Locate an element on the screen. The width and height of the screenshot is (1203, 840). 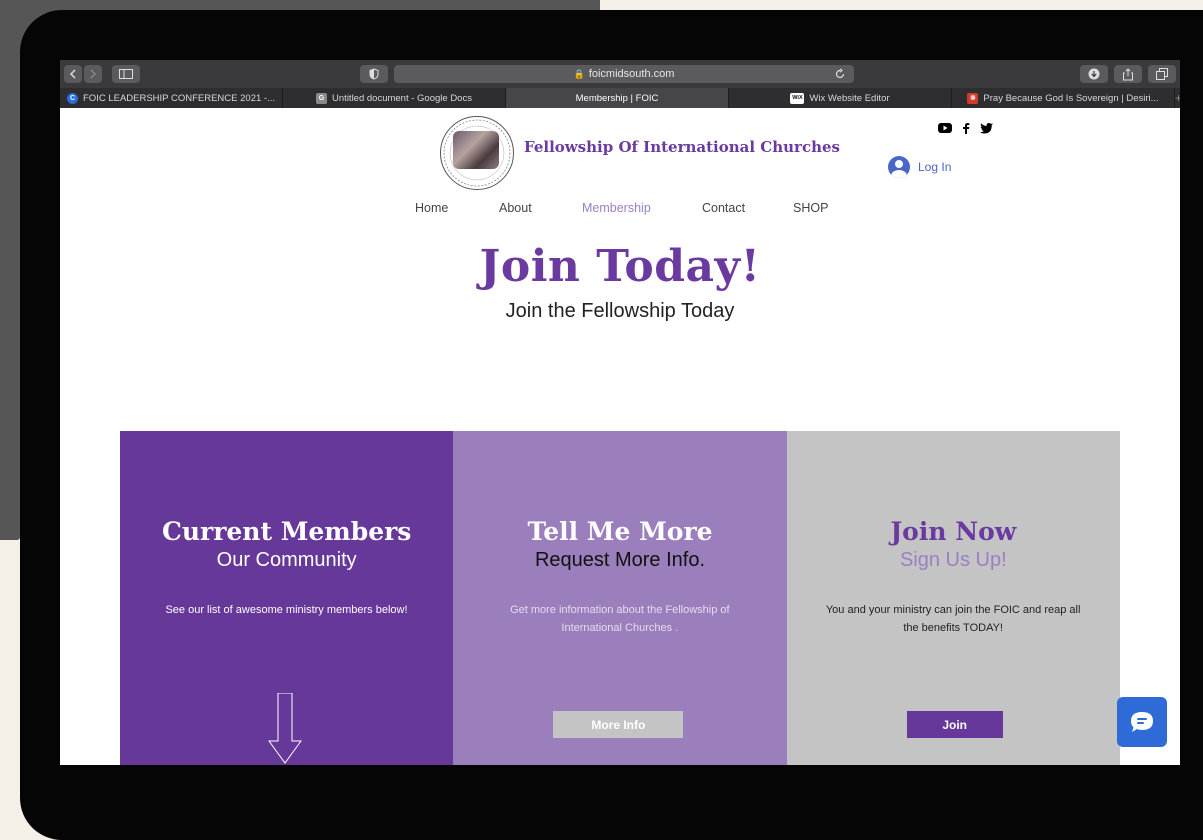
social-links is located at coordinates (965, 128).